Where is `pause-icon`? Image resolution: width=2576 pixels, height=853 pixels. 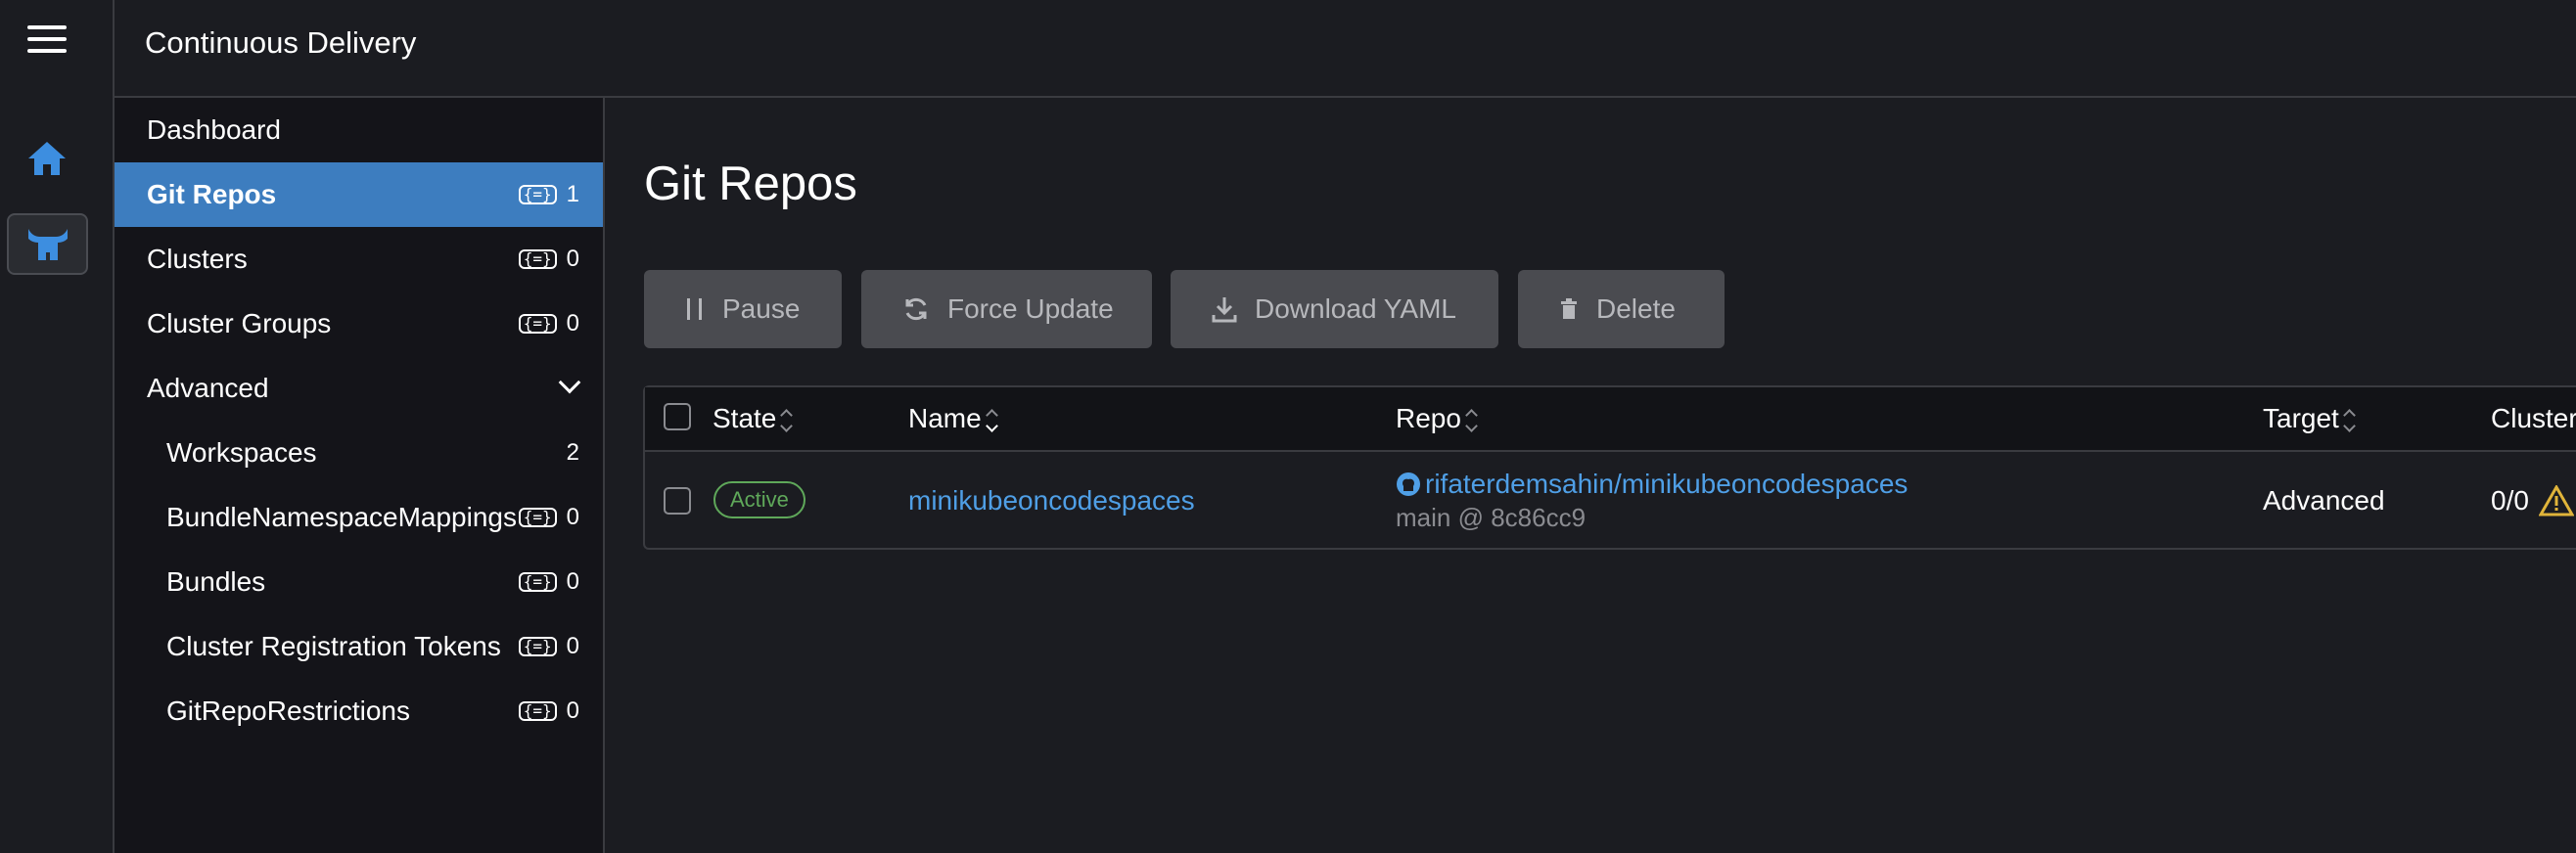 pause-icon is located at coordinates (695, 309).